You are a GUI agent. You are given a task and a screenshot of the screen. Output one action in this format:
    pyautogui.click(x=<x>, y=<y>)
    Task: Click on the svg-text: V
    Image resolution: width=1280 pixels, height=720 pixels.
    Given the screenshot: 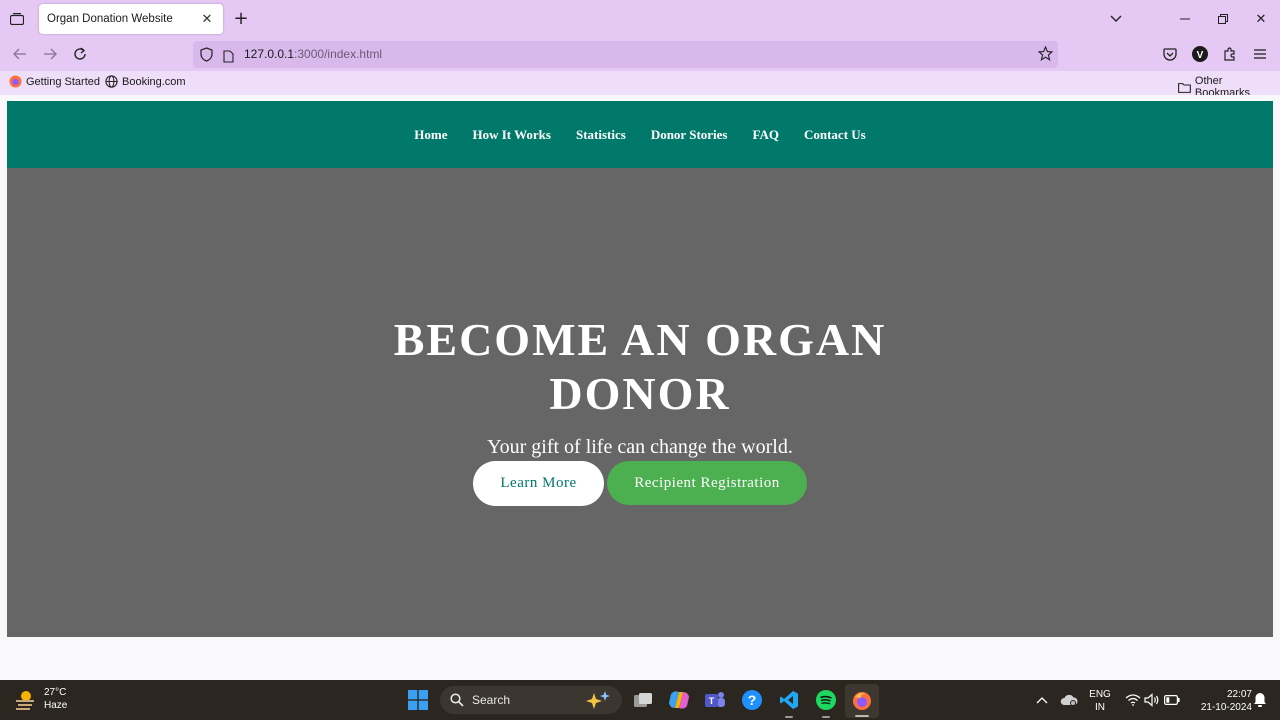 What is the action you would take?
    pyautogui.click(x=1200, y=55)
    